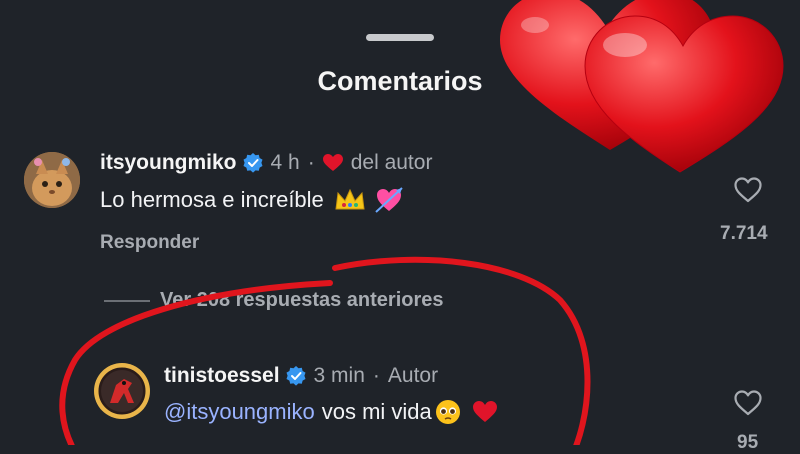 The image size is (800, 454). I want to click on comment-header: tinistoessel 3 min · Autor, so click(301, 376).